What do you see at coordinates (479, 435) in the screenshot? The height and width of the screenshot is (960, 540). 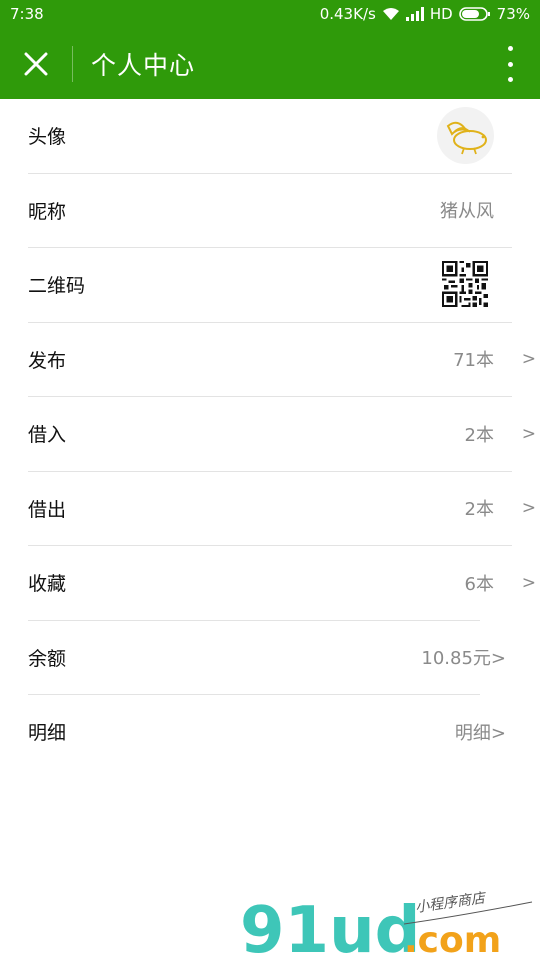 I see `borrowed-in-count: 2本` at bounding box center [479, 435].